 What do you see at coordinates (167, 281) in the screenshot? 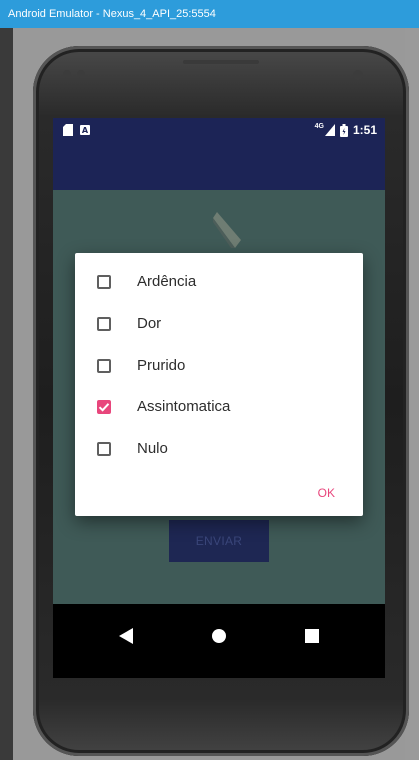
I see `option-label: Ardência` at bounding box center [167, 281].